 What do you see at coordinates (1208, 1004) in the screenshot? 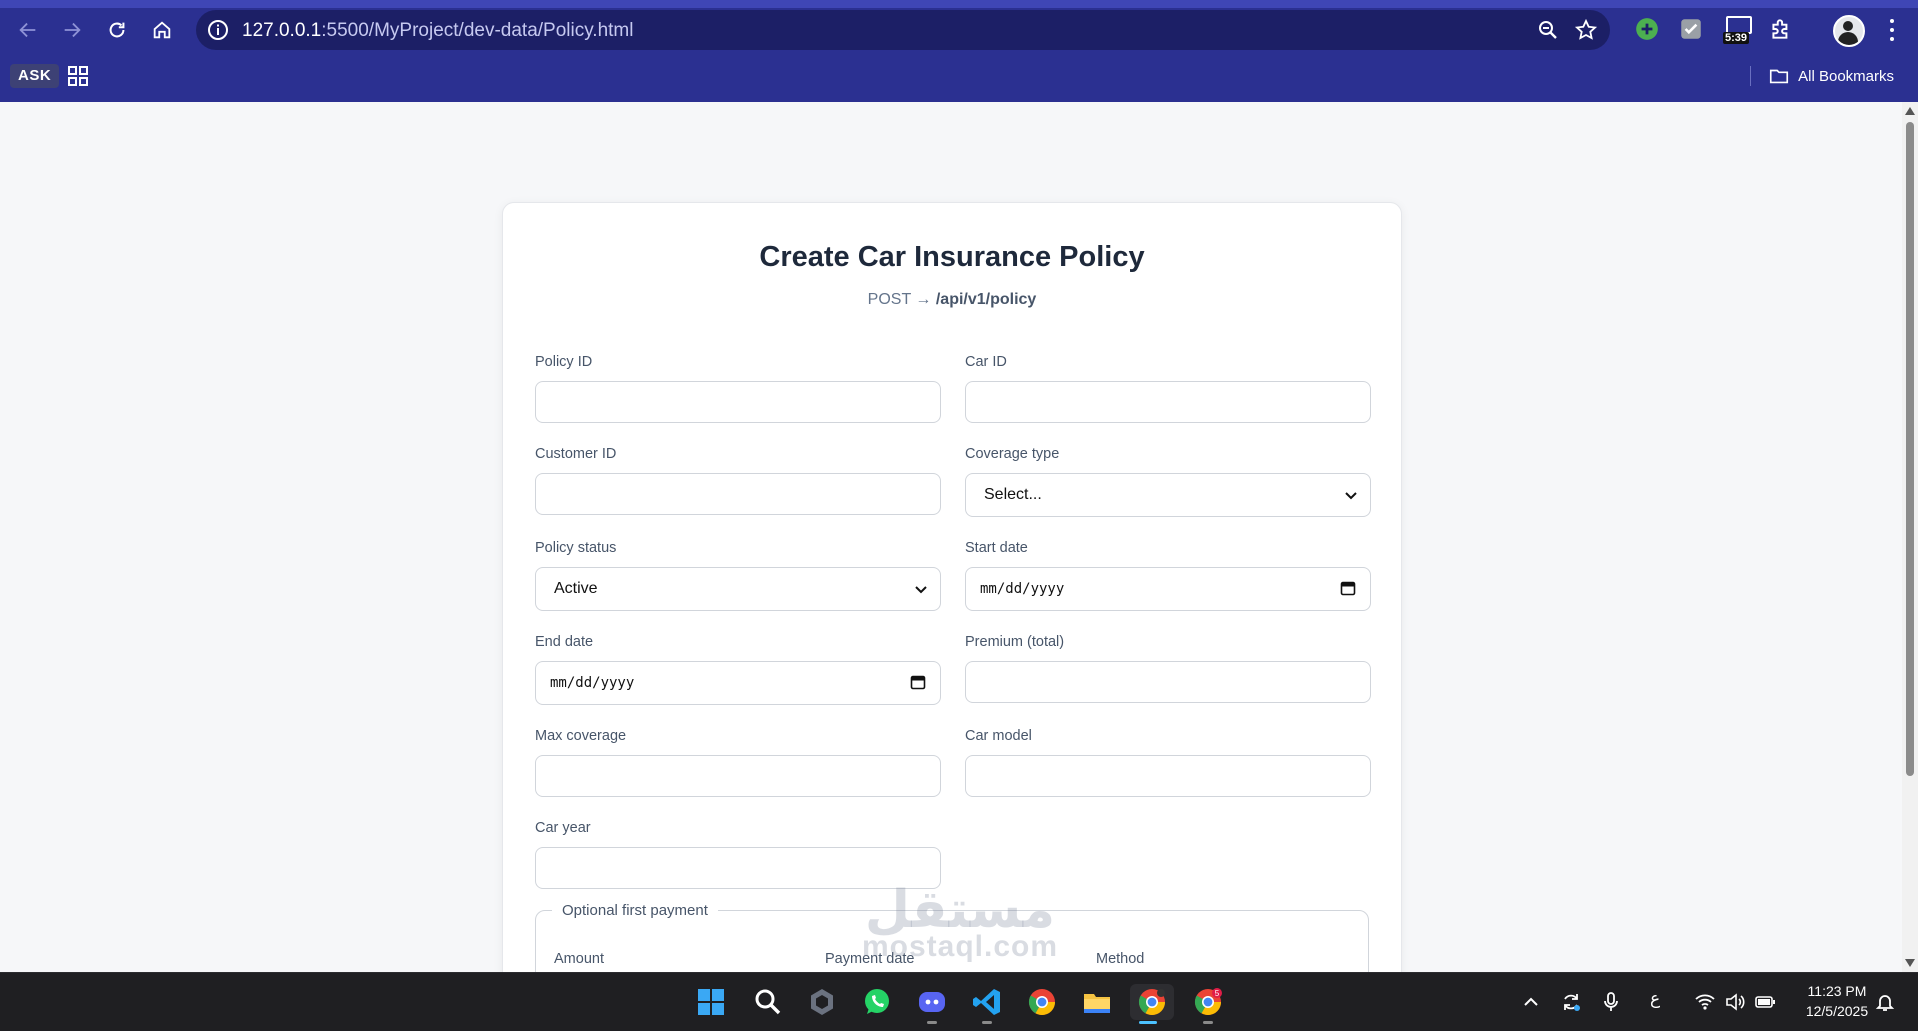
I see `taskbar-chrome-profile: 5` at bounding box center [1208, 1004].